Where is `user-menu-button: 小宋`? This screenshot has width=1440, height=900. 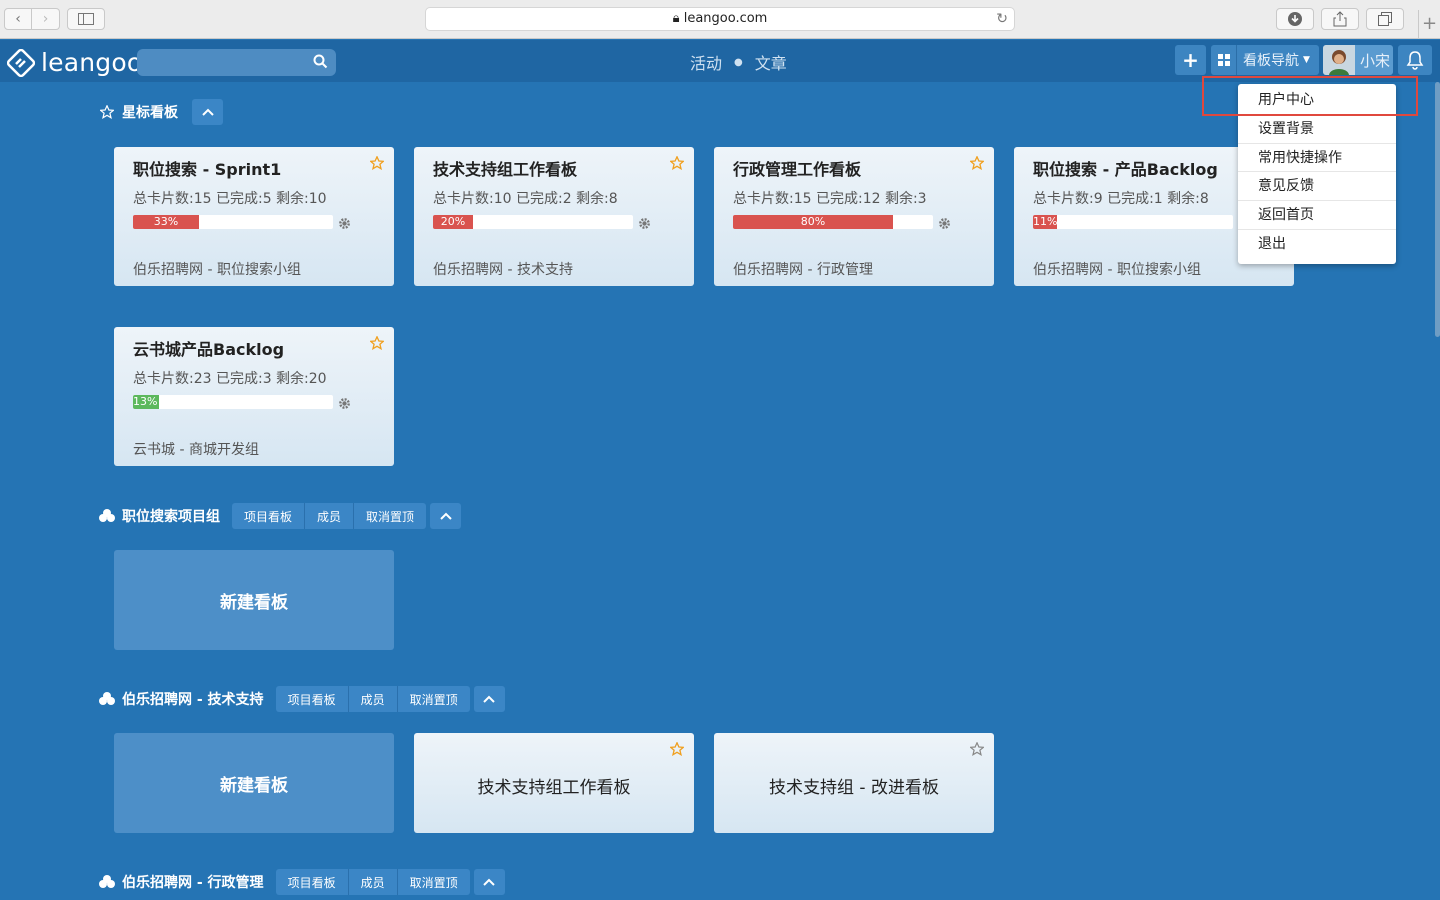 user-menu-button: 小宋 is located at coordinates (1358, 60).